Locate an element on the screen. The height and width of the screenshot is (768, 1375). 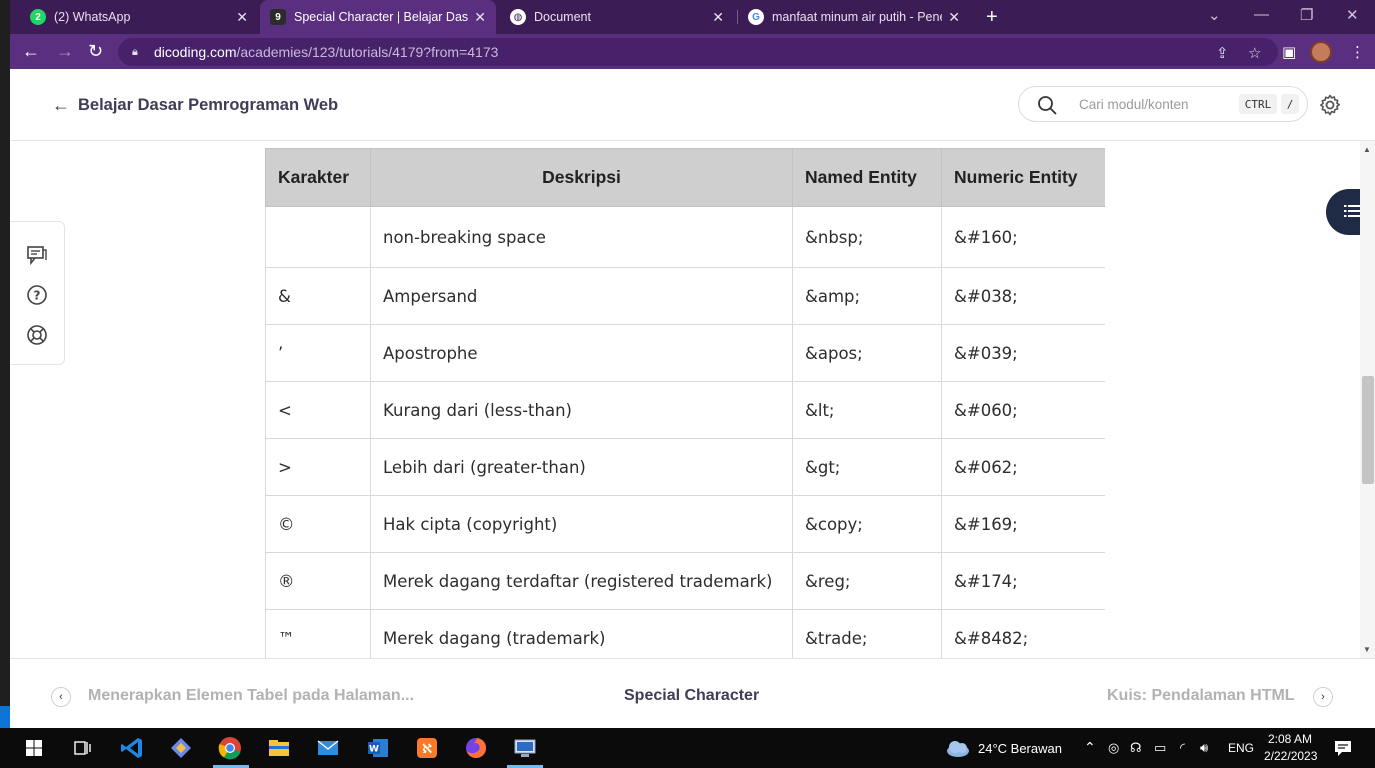
help-icon: ? is located at coordinates (37, 295).